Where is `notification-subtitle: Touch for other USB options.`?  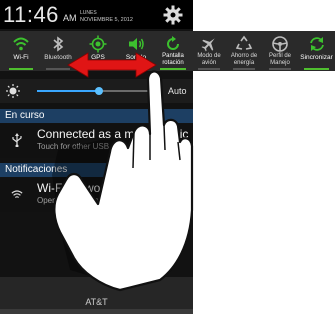
notification-subtitle: Touch for other USB options. is located at coordinates (88, 146).